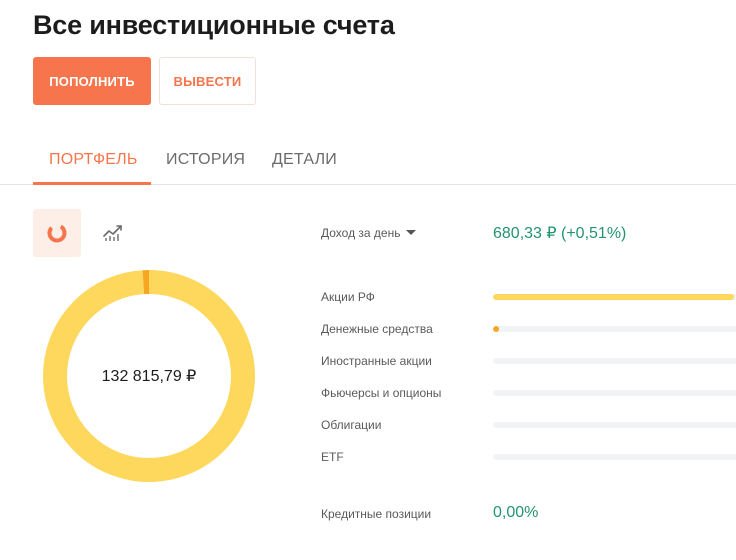 The image size is (736, 560). Describe the element at coordinates (304, 160) in the screenshot. I see `tab-details: ДЕТАЛИ` at that location.